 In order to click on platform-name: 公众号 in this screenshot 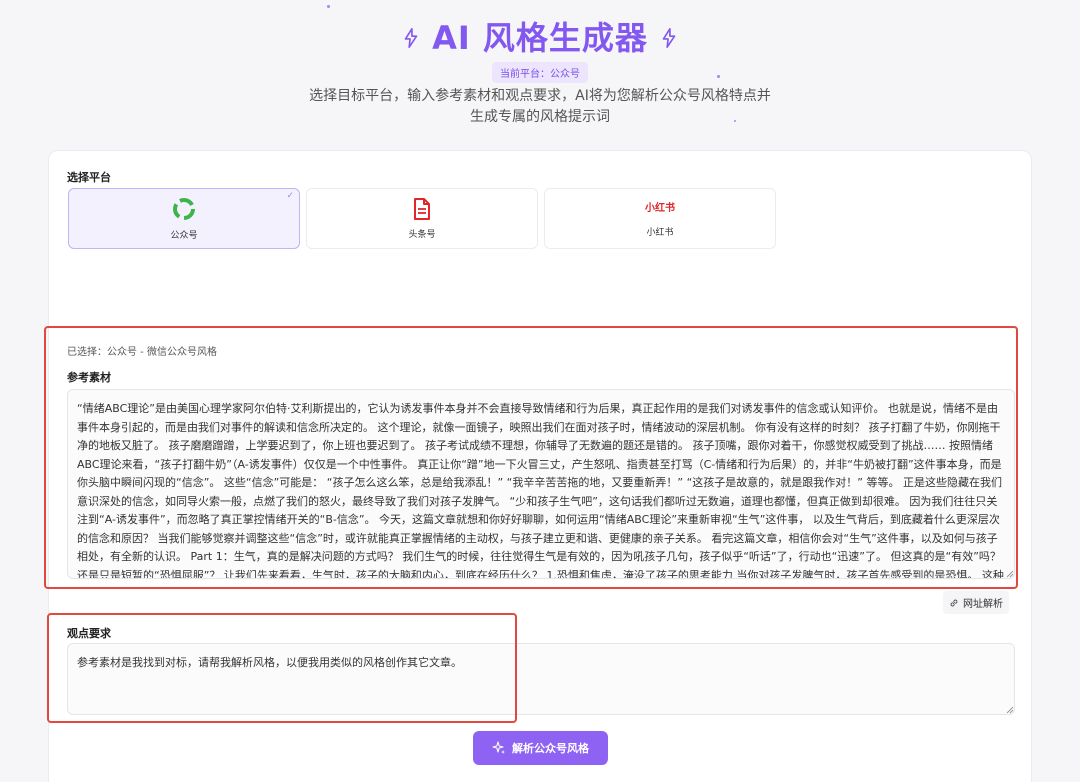, I will do `click(184, 236)`.